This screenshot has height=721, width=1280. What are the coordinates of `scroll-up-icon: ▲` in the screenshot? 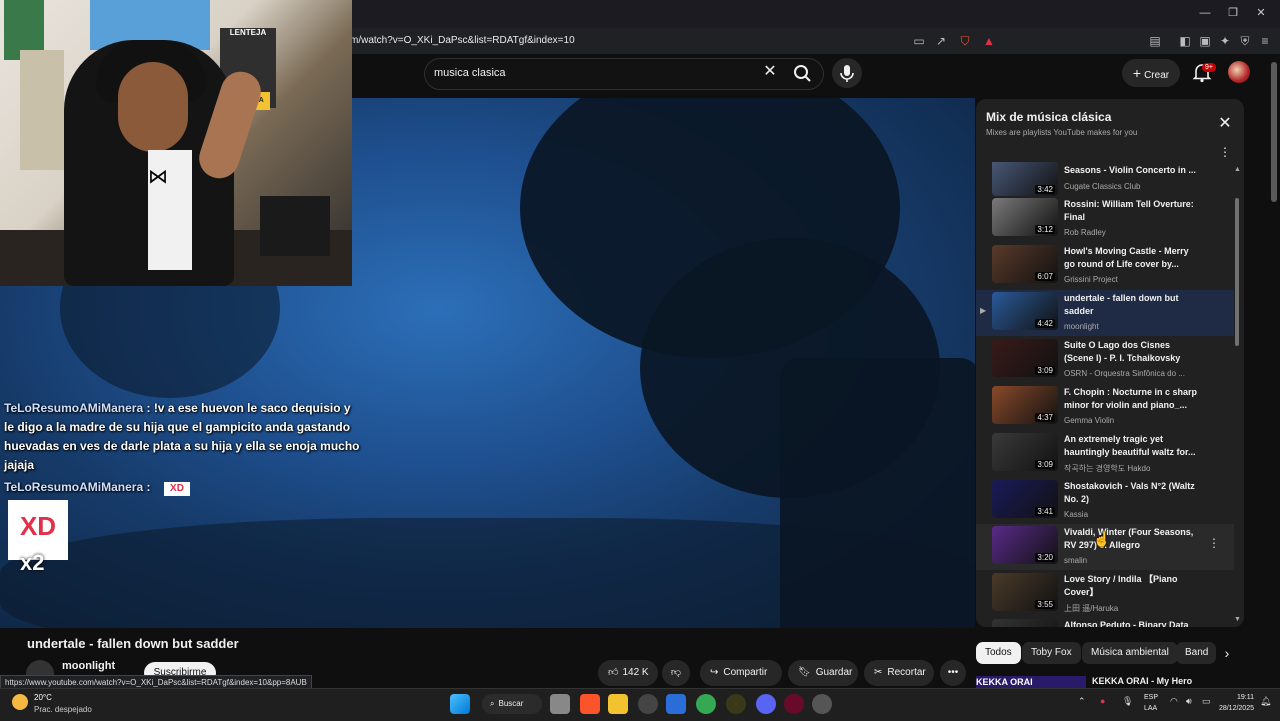 It's located at (1237, 169).